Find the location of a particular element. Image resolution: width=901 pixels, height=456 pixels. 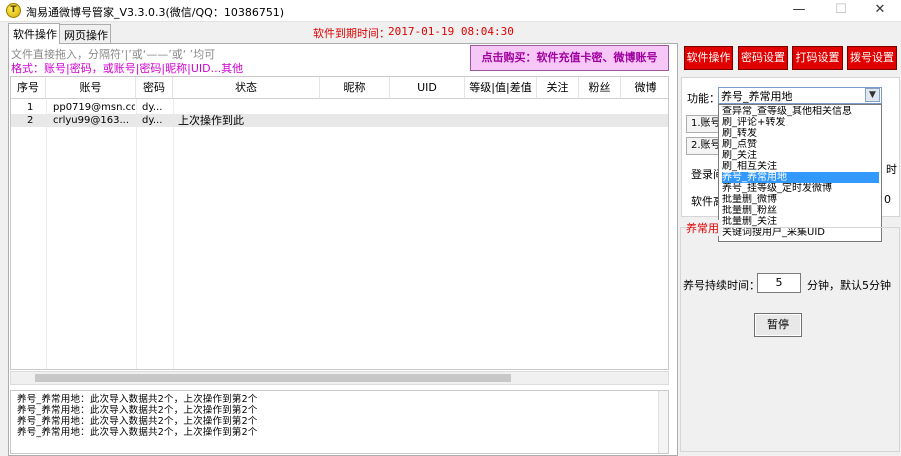

table-cell-account: pp0719@msn.com is located at coordinates (93, 107).